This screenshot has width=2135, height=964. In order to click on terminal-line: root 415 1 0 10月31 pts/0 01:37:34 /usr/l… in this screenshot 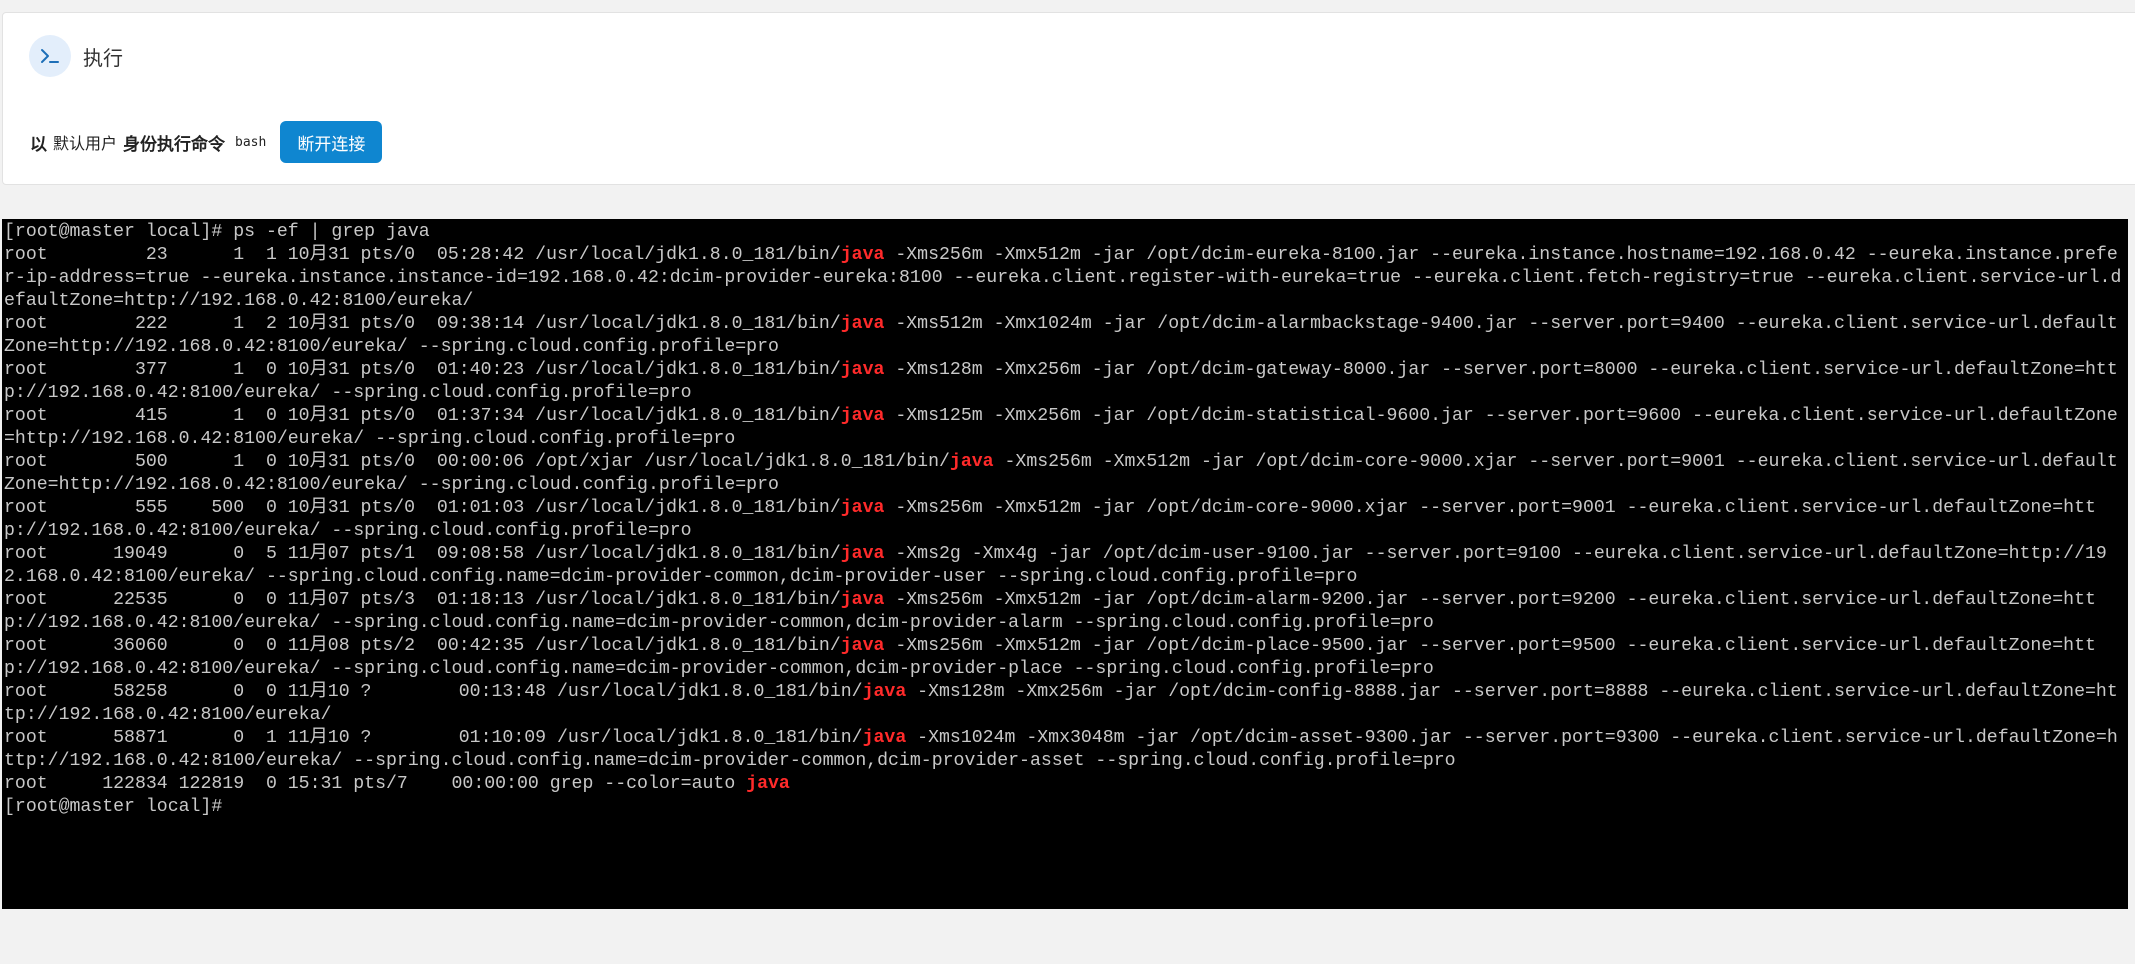, I will do `click(1061, 427)`.